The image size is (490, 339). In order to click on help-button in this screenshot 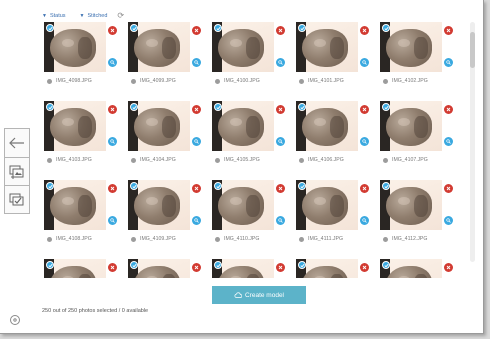, I will do `click(15, 320)`.